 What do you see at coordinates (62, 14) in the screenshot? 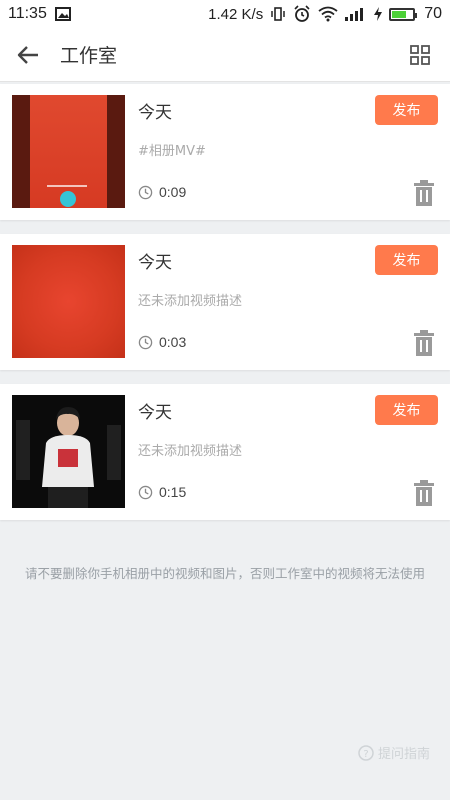
I see `notification-image-icon` at bounding box center [62, 14].